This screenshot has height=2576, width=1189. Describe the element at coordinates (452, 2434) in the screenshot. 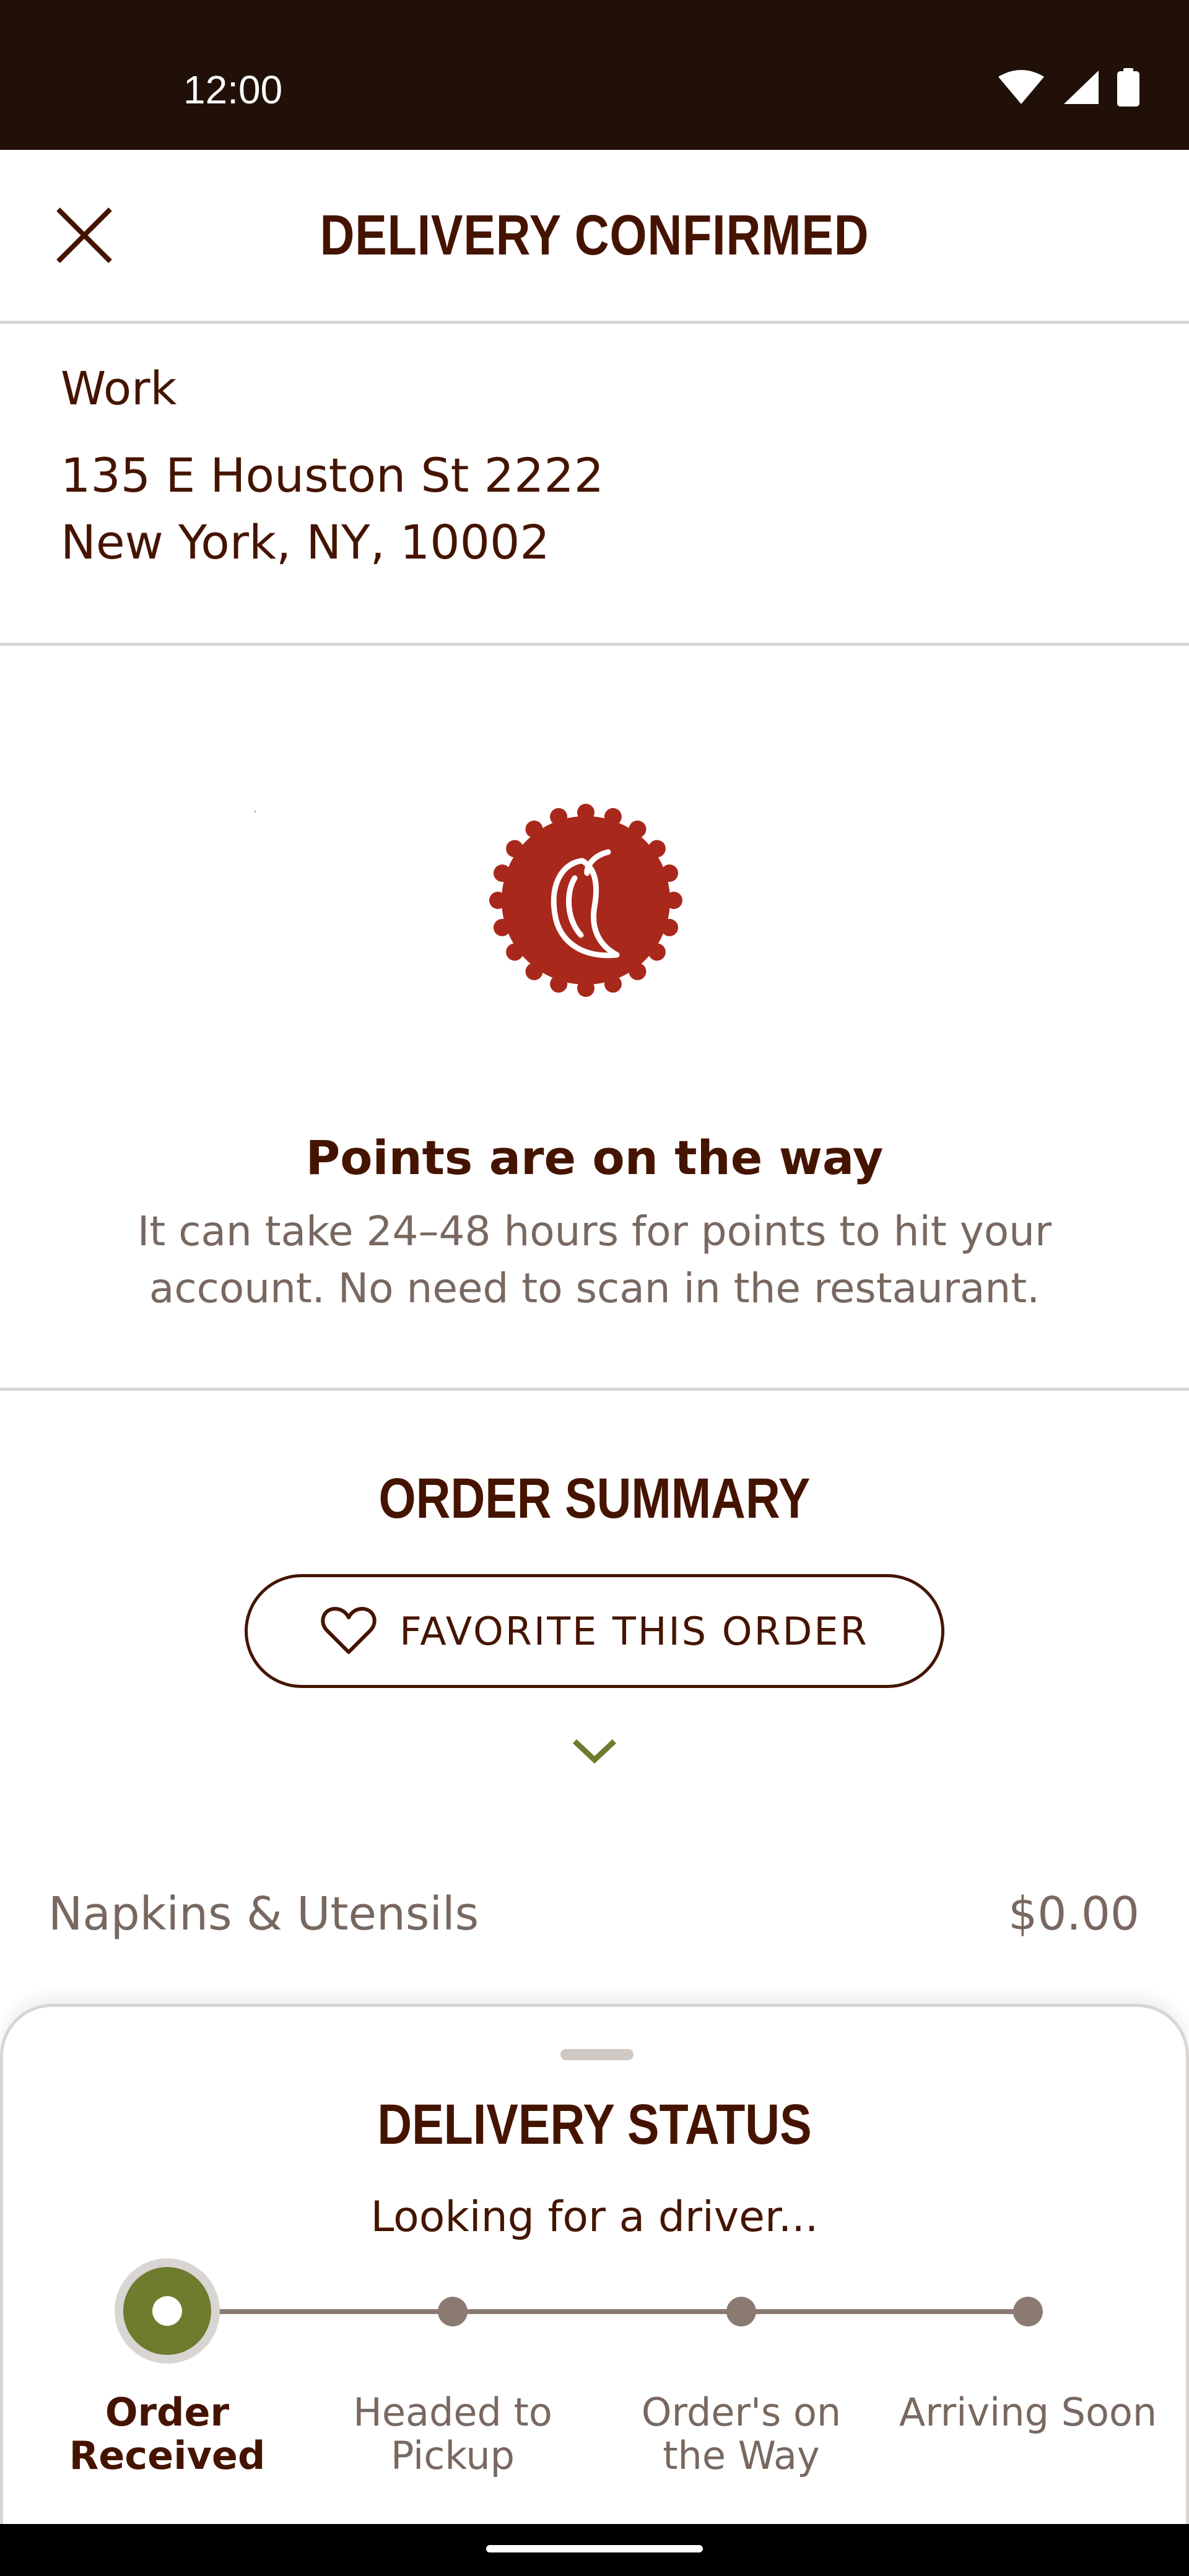

I see `step-label-headed-to-pickup: Headed to Pickup` at that location.